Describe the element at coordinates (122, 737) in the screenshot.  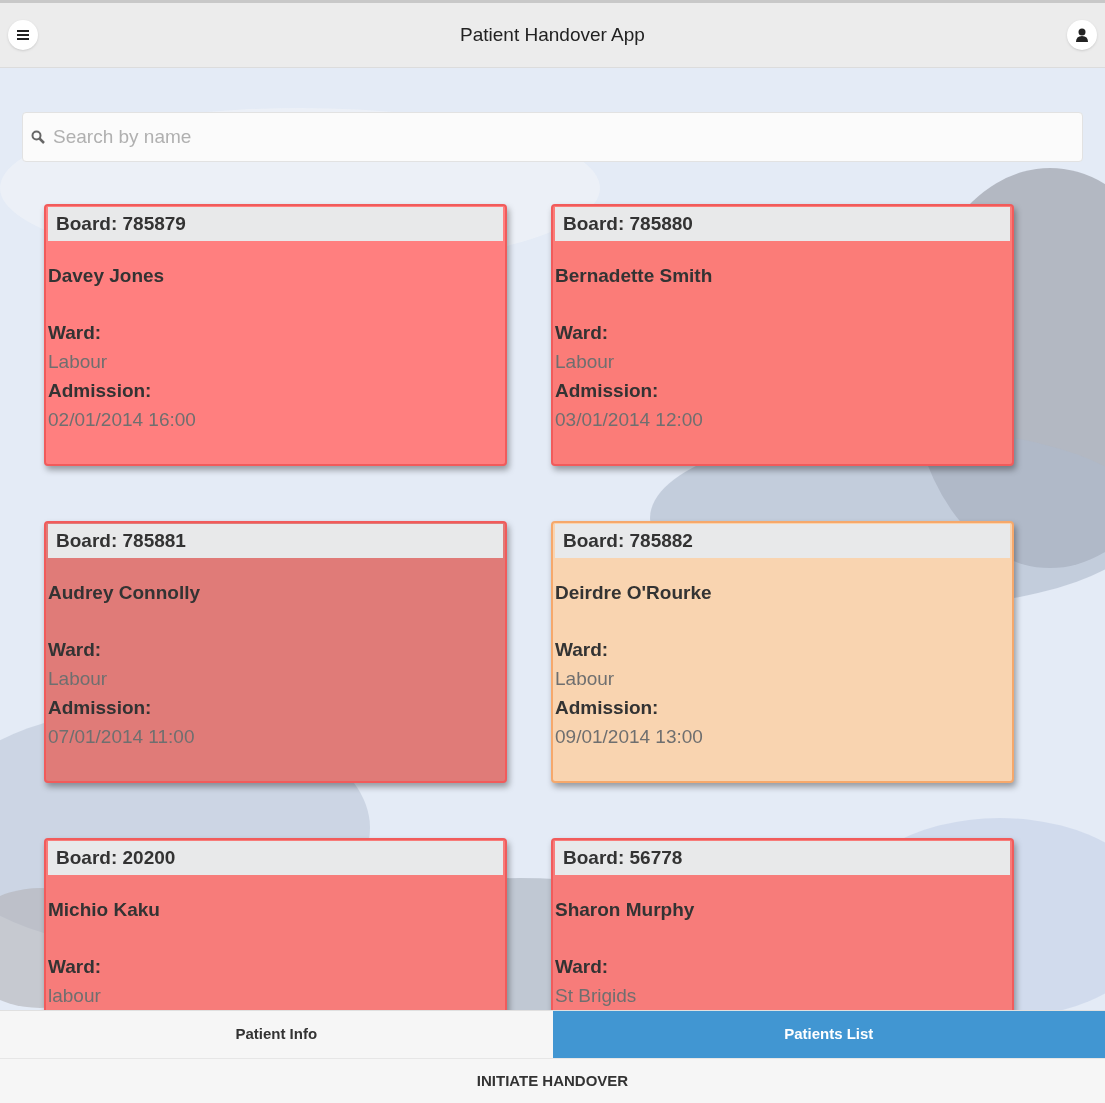
I see `admission-value: 07/01/2014 11:00` at that location.